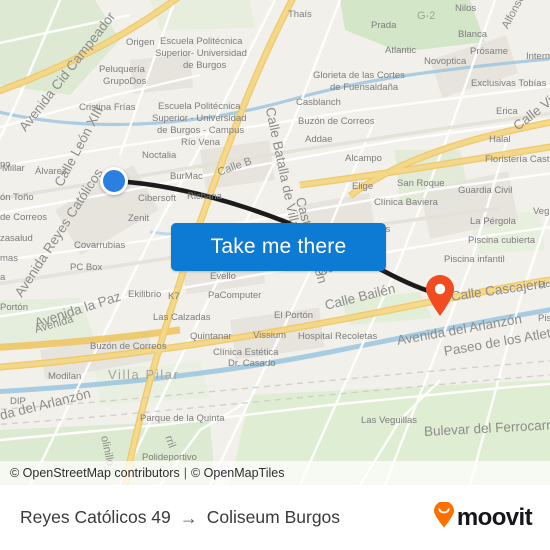 This screenshot has height=550, width=550. Describe the element at coordinates (114, 181) in the screenshot. I see `origin-marker` at that location.